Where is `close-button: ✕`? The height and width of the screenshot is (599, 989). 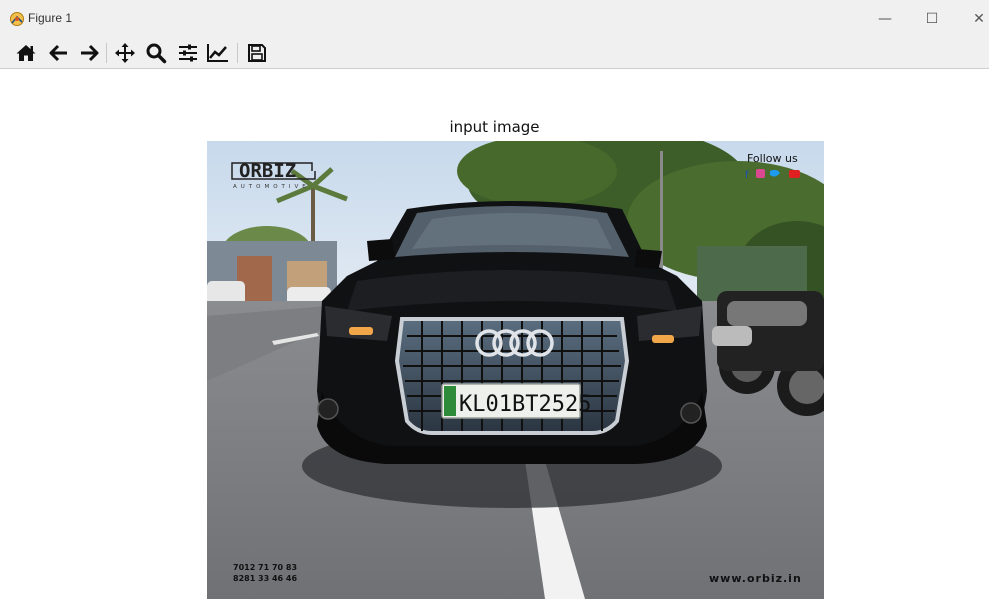 close-button: ✕ is located at coordinates (977, 19).